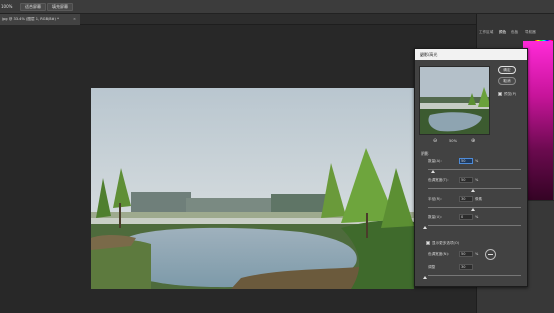 The image size is (554, 313). I want to click on highlight-tone-field: 50, so click(466, 254).